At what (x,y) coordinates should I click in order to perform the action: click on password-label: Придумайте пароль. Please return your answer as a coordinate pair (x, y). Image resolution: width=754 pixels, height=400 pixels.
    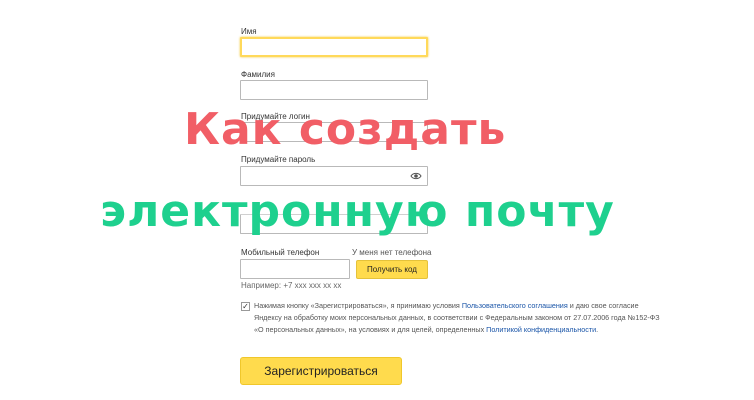
    Looking at the image, I should click on (278, 159).